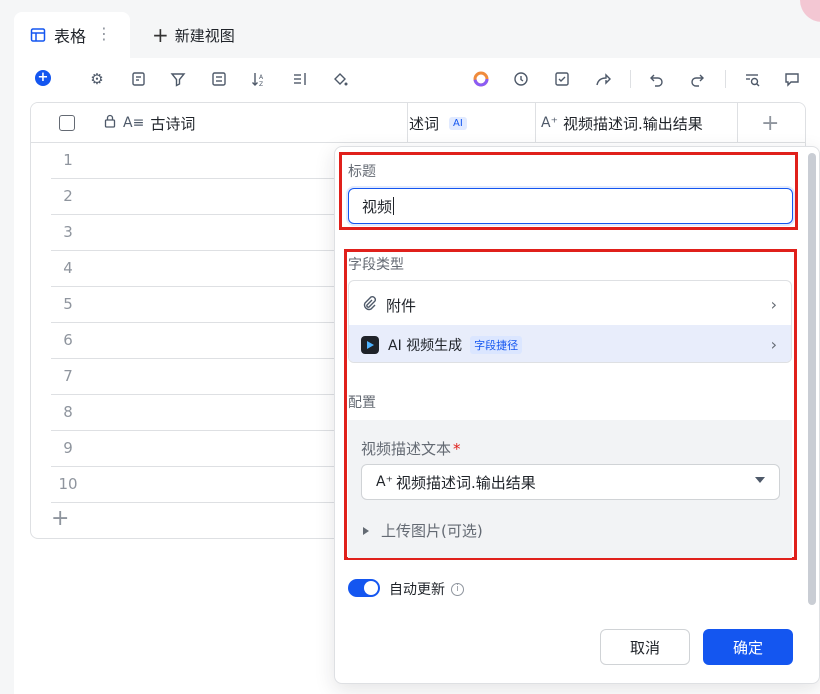 The height and width of the screenshot is (694, 820). Describe the element at coordinates (370, 345) in the screenshot. I see `video-ai-icon` at that location.